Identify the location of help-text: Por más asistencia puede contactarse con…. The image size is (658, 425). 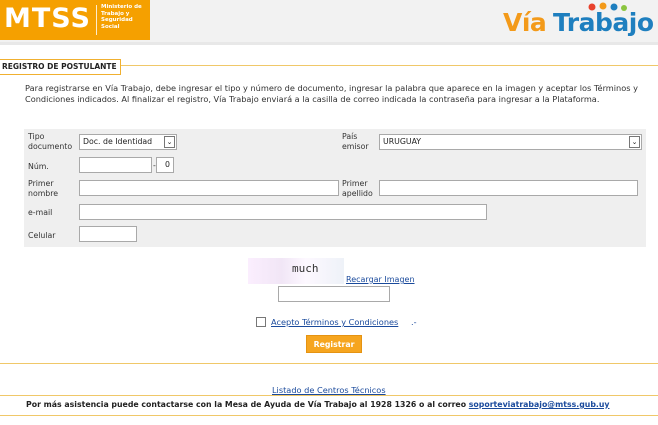
(318, 404).